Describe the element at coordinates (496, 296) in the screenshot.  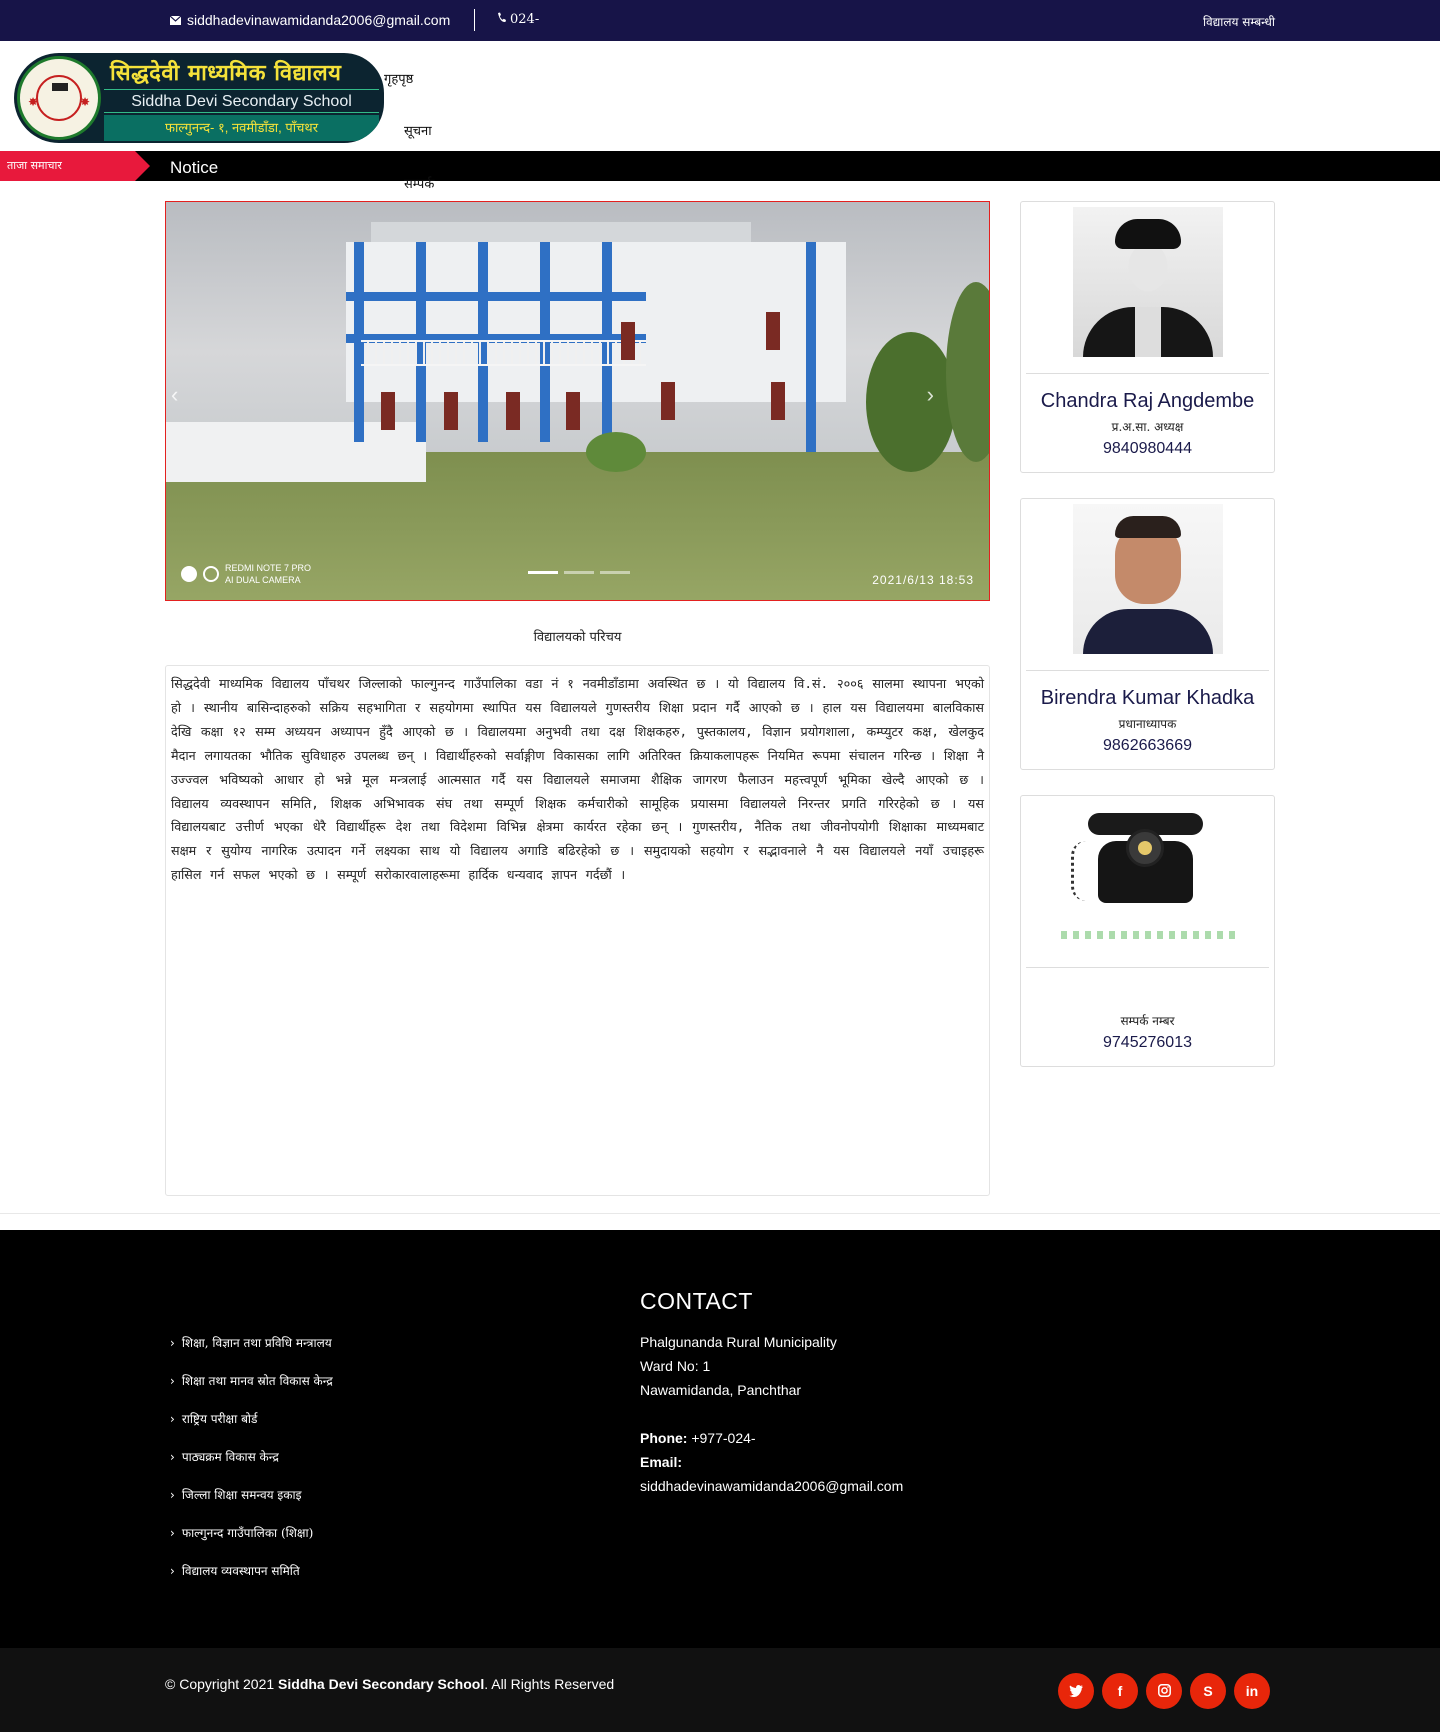
I see `building-beam` at that location.